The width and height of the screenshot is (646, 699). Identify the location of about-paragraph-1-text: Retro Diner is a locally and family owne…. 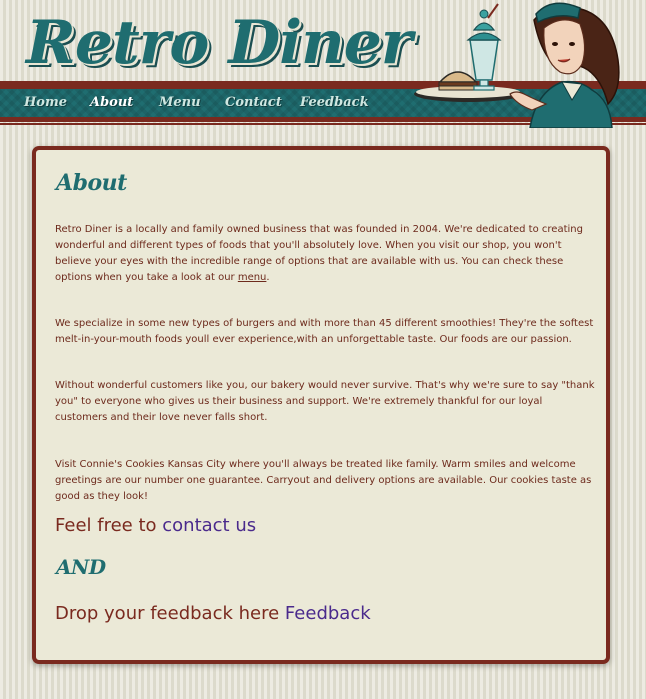
(319, 253).